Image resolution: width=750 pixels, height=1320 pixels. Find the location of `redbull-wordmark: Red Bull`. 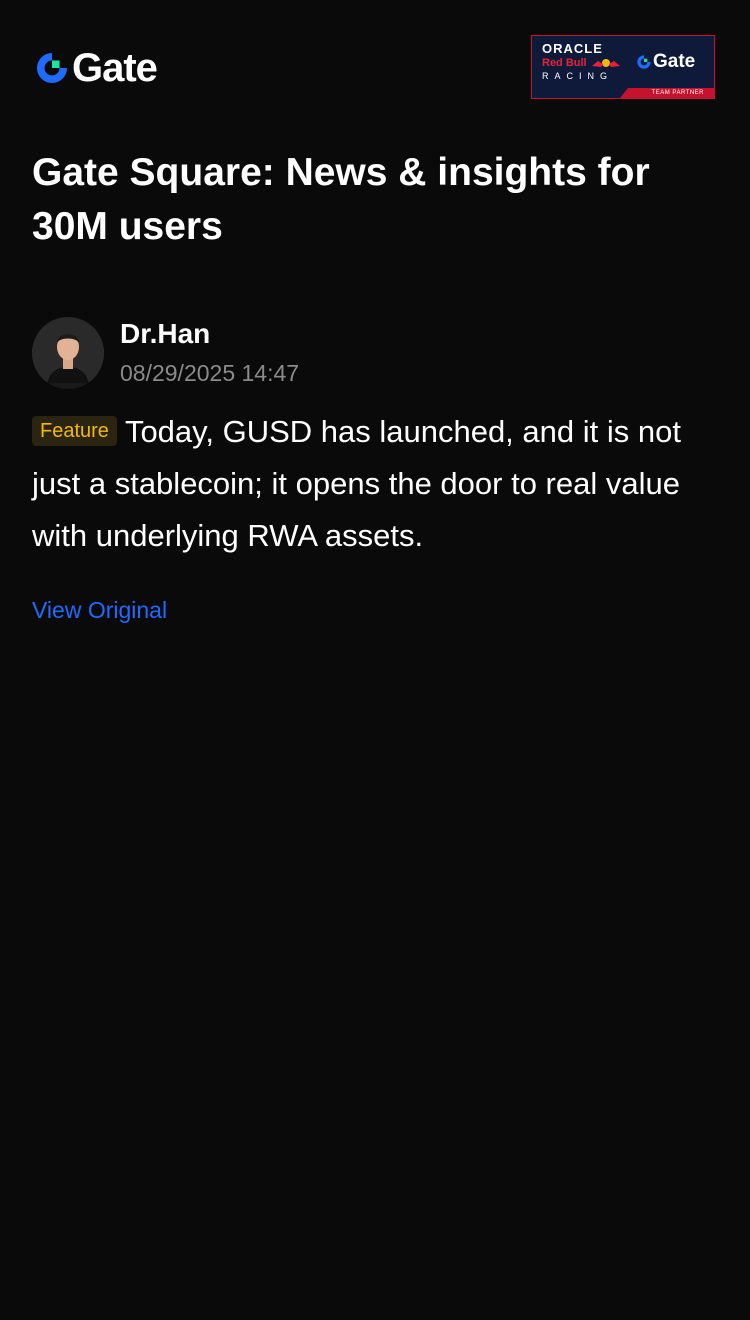

redbull-wordmark: Red Bull is located at coordinates (582, 63).